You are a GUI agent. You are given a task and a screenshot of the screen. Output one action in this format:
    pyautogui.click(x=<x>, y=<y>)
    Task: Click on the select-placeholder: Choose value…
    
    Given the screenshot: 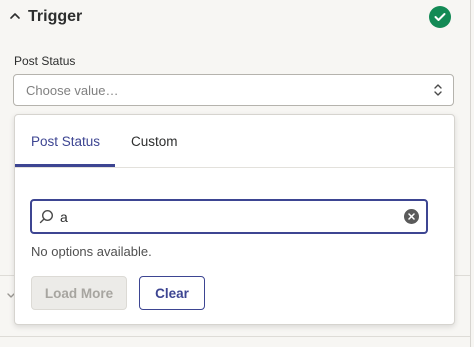 What is the action you would take?
    pyautogui.click(x=72, y=90)
    